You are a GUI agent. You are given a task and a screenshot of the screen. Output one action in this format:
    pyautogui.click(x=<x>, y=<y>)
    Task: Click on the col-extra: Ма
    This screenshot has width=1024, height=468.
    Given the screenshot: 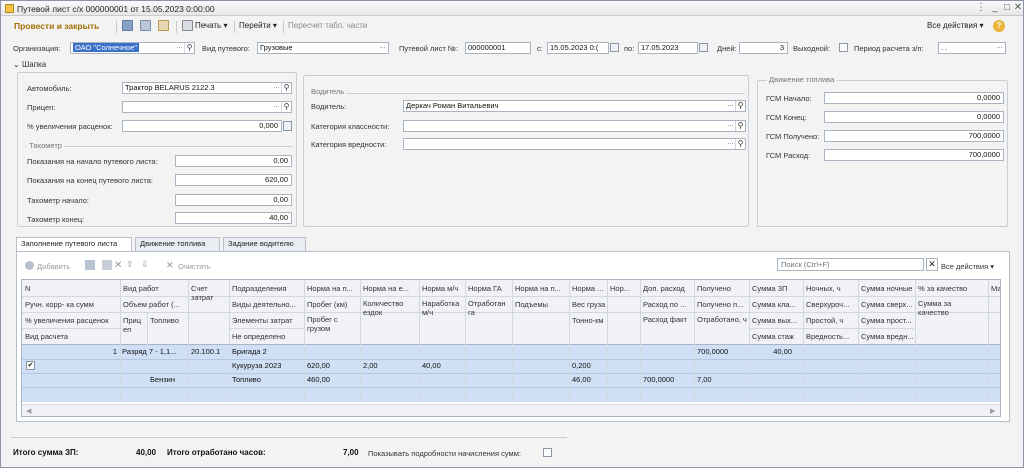 What is the action you would take?
    pyautogui.click(x=995, y=288)
    